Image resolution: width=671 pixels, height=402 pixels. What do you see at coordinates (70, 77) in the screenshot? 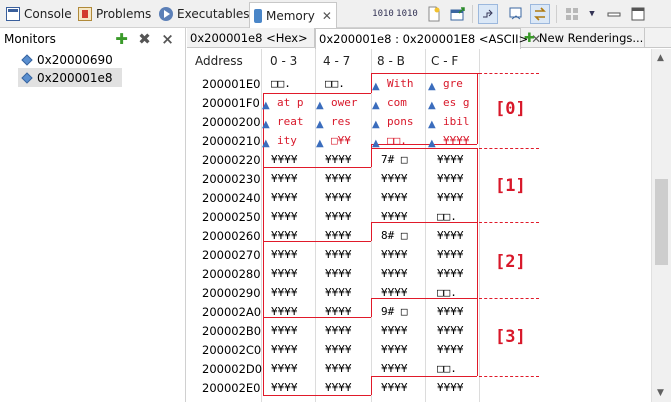
I see `monitor-item: 0x200001e8` at bounding box center [70, 77].